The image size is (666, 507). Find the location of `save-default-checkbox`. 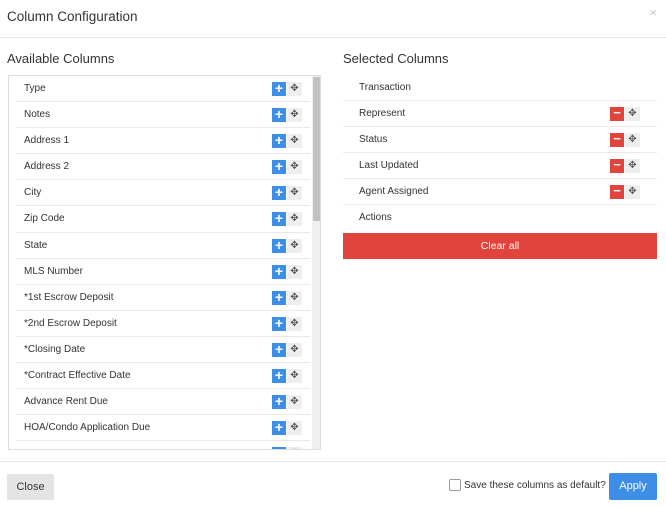

save-default-checkbox is located at coordinates (455, 485).